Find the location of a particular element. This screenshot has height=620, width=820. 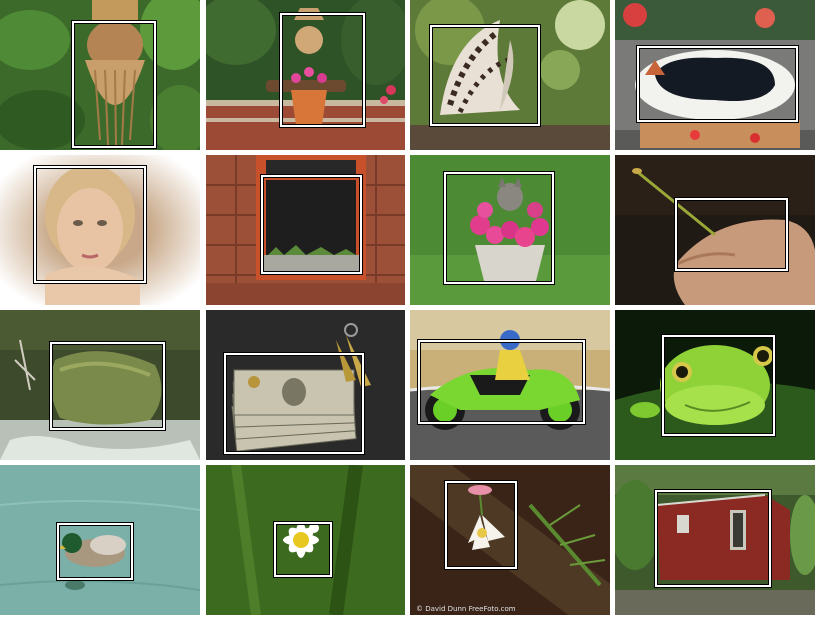

photo-credit: © David Dunn FreeFoto.com is located at coordinates (466, 609).